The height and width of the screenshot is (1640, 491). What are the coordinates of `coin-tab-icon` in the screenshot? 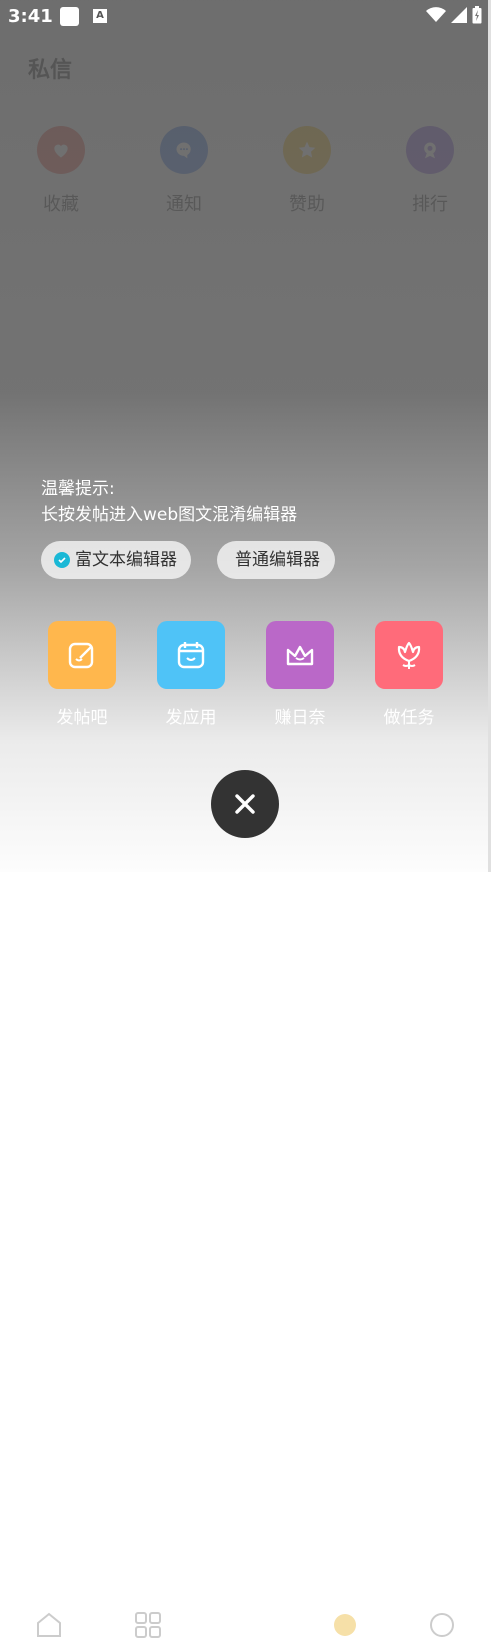 It's located at (345, 1625).